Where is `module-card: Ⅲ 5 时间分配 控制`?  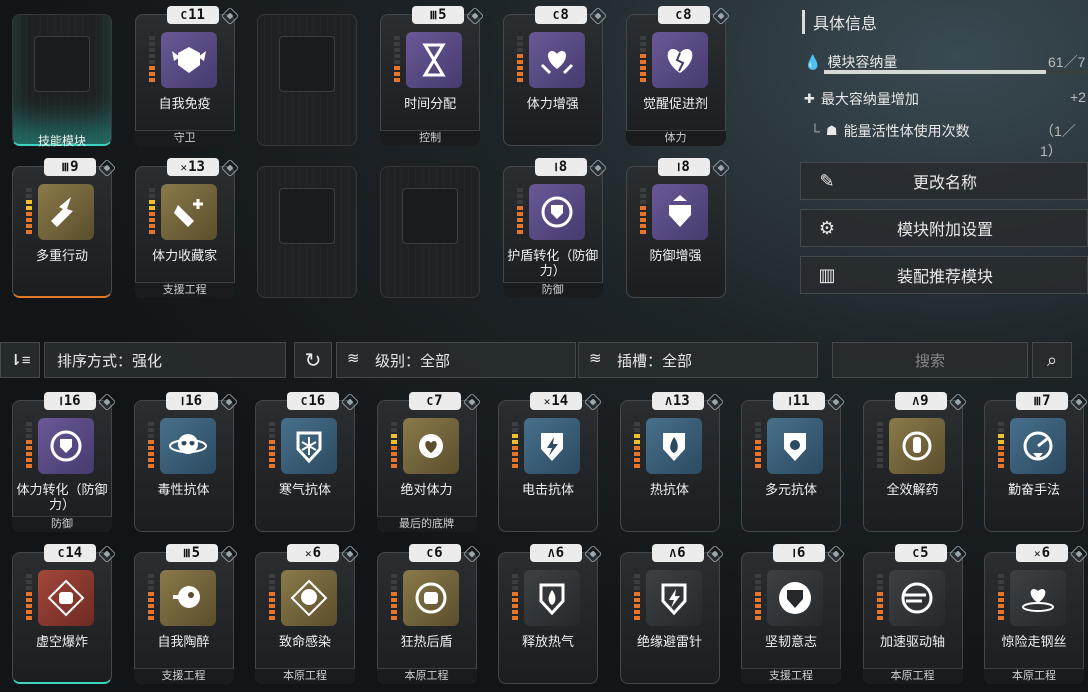
module-card: Ⅲ 5 时间分配 控制 is located at coordinates (432, 76).